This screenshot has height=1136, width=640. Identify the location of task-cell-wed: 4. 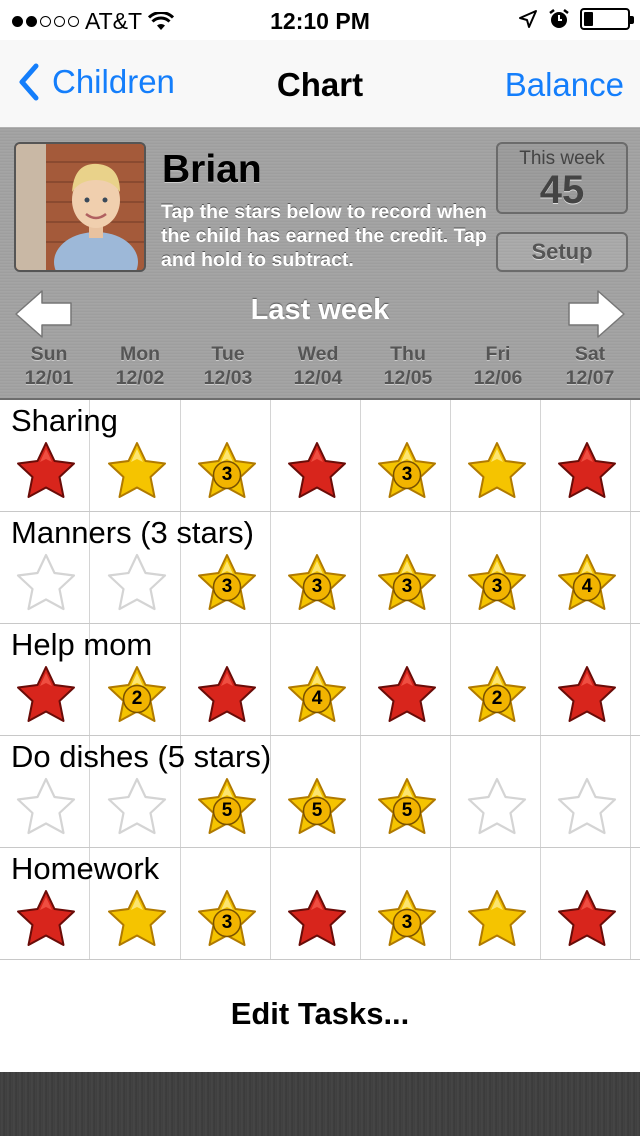
(316, 679).